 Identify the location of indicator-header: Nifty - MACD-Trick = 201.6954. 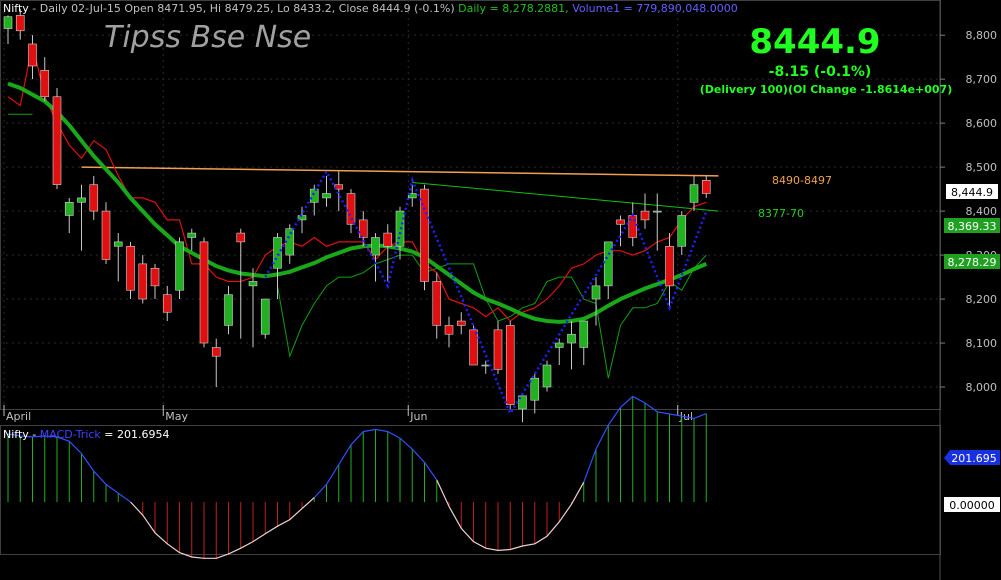
(86, 434).